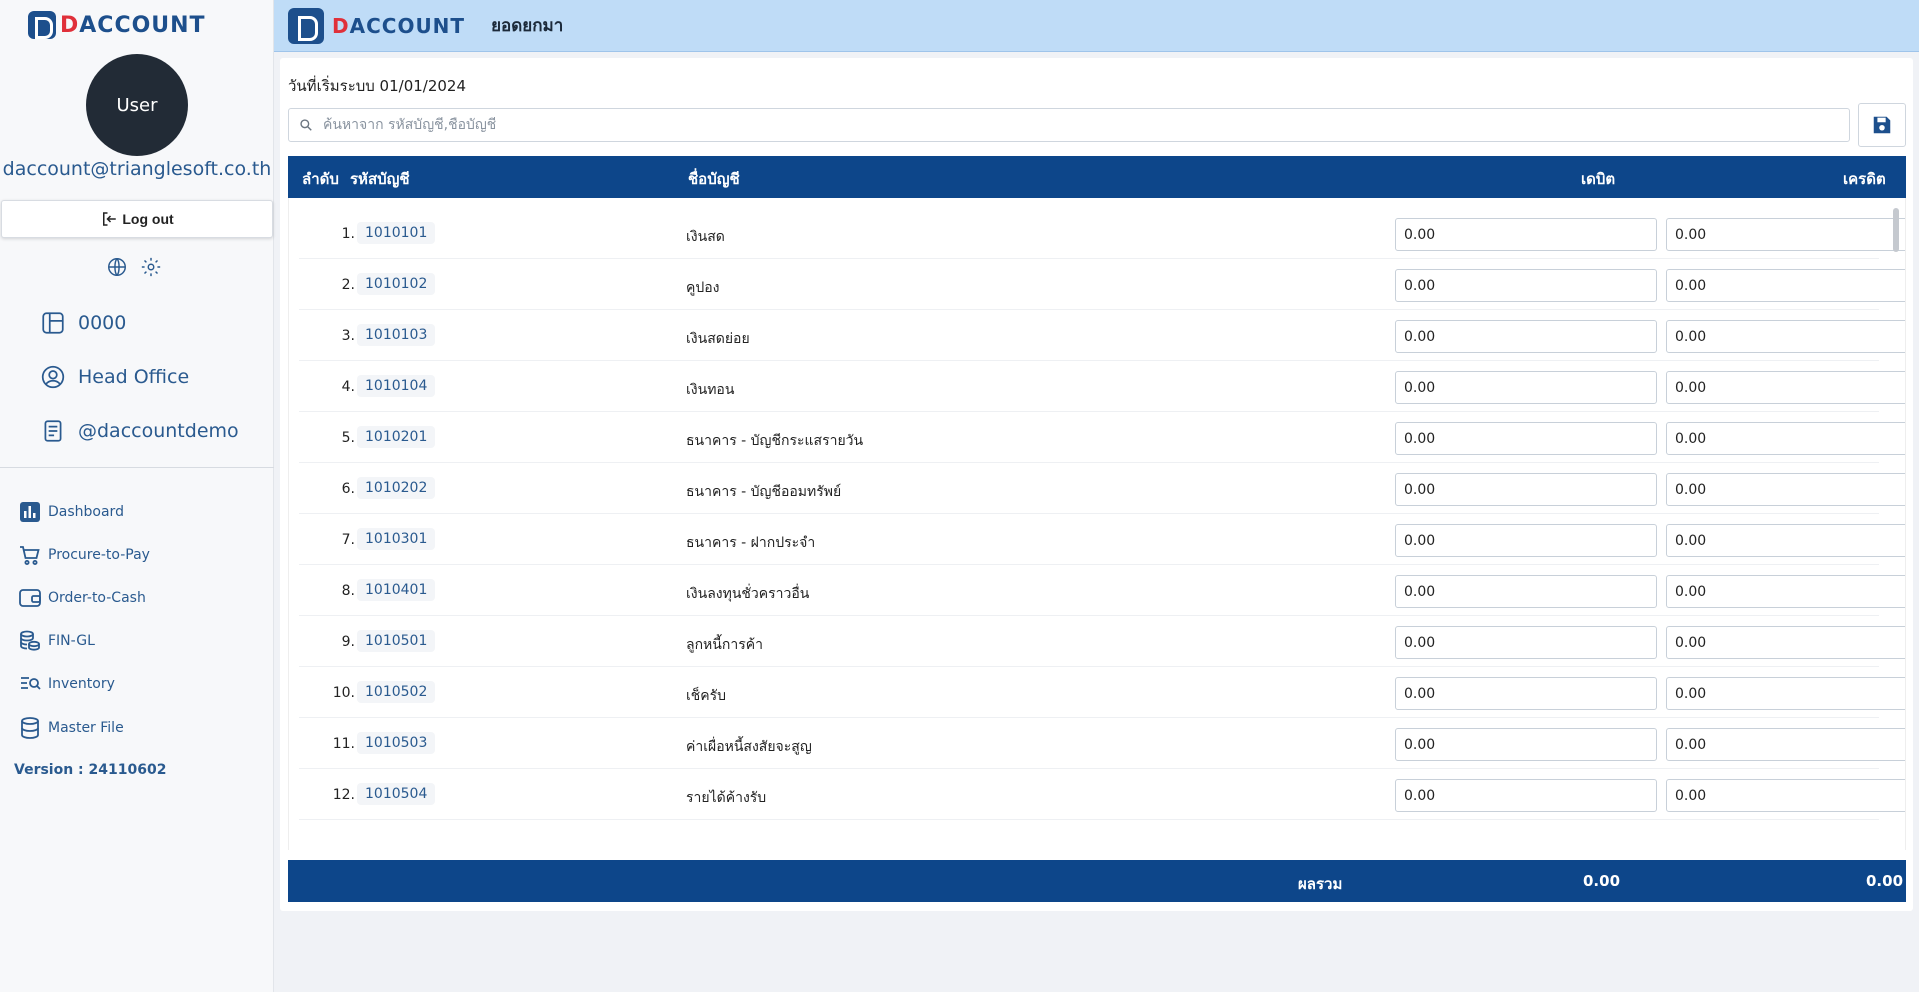 This screenshot has height=992, width=1919. Describe the element at coordinates (1882, 125) in the screenshot. I see `save-button` at that location.